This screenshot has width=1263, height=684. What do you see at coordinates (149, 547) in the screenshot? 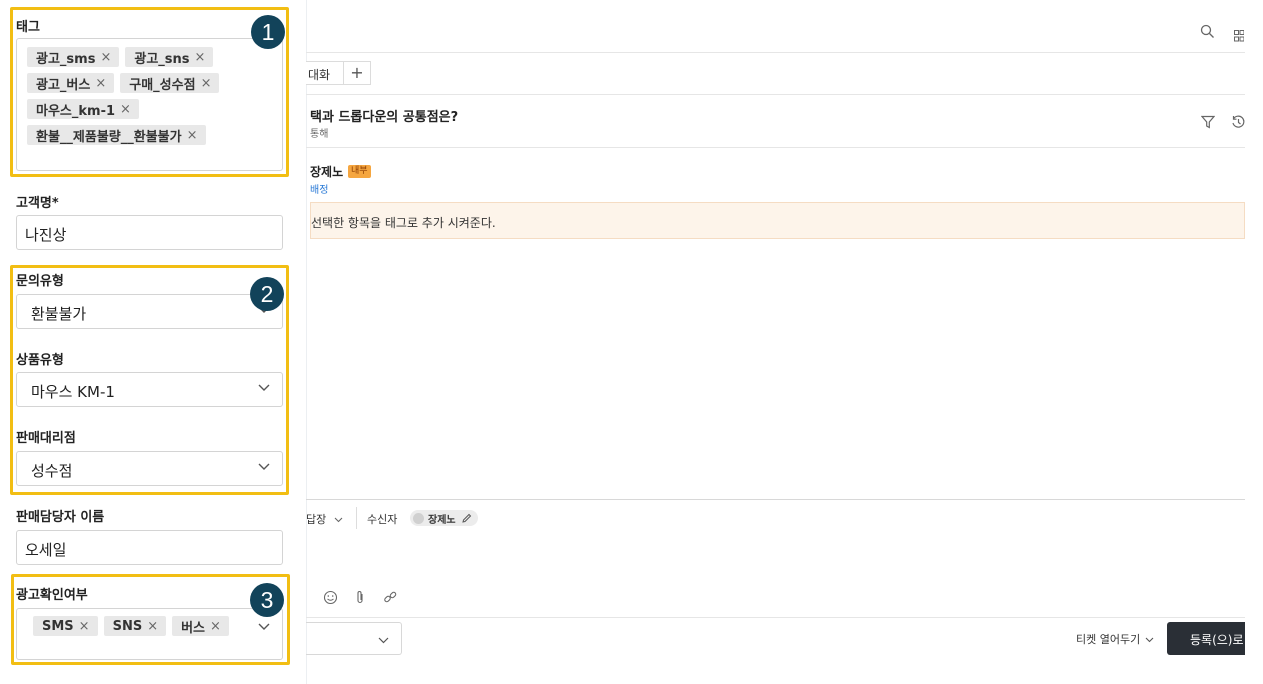
I see `sales-rep-field: 오세일` at bounding box center [149, 547].